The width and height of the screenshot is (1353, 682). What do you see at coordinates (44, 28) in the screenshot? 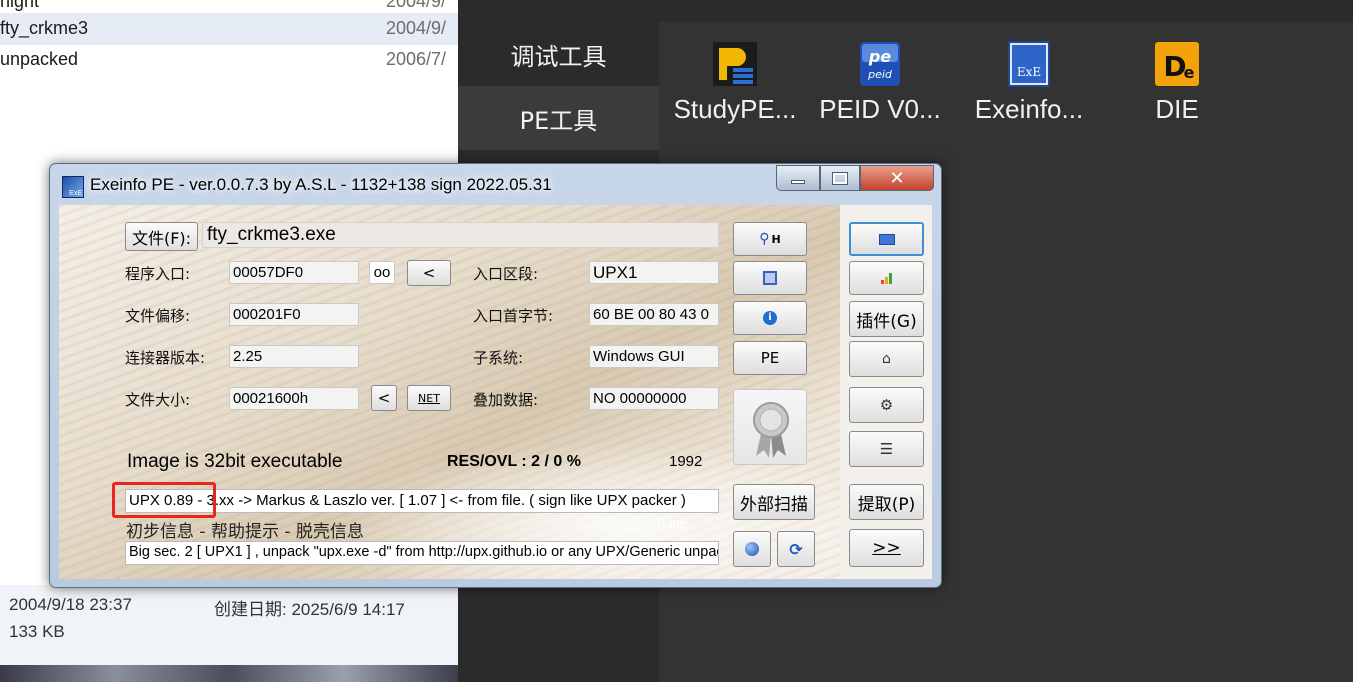
I see `file-name: fty_crkme3` at bounding box center [44, 28].